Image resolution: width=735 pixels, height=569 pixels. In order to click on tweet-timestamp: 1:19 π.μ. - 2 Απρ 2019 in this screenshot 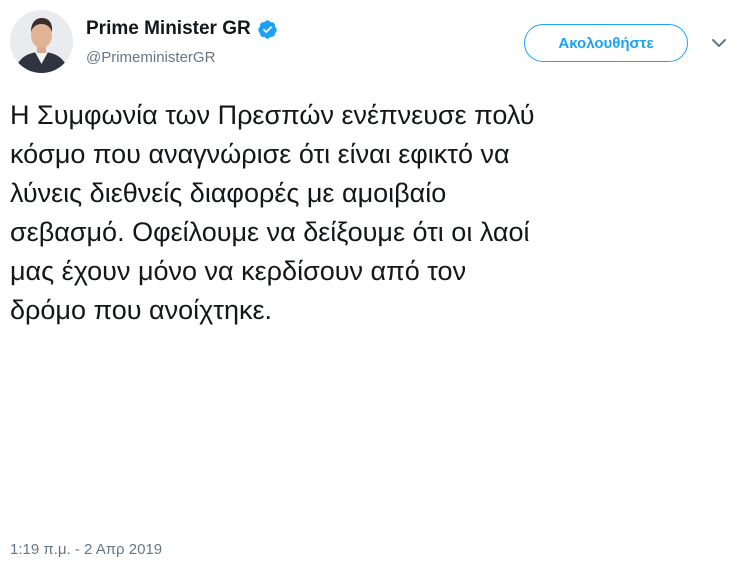, I will do `click(86, 549)`.